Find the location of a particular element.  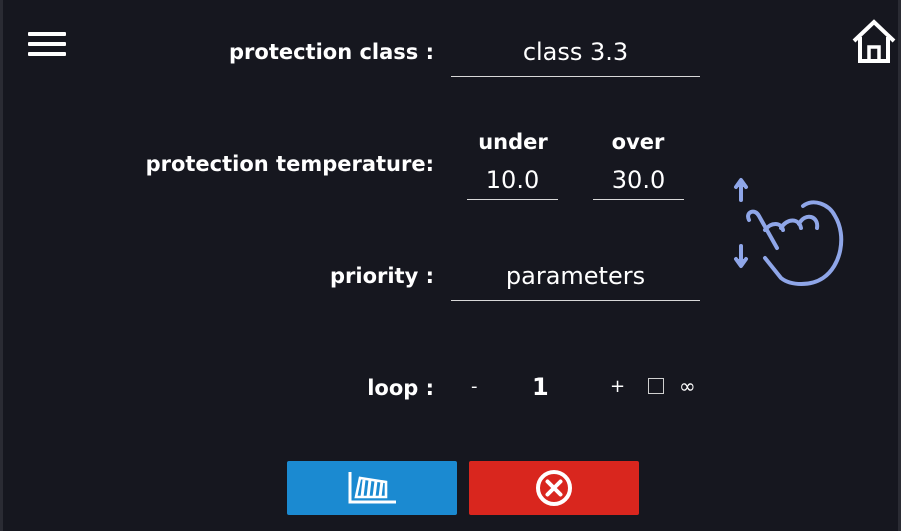

under-temperature-field: 10.0 is located at coordinates (512, 182).